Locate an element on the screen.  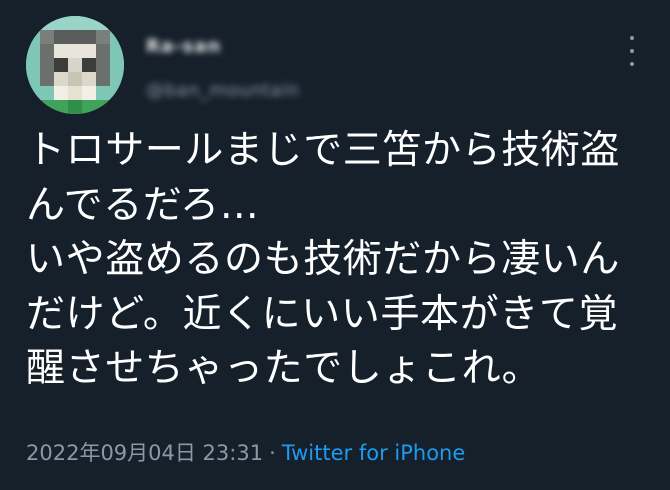
more-vertical-icon is located at coordinates (632, 38).